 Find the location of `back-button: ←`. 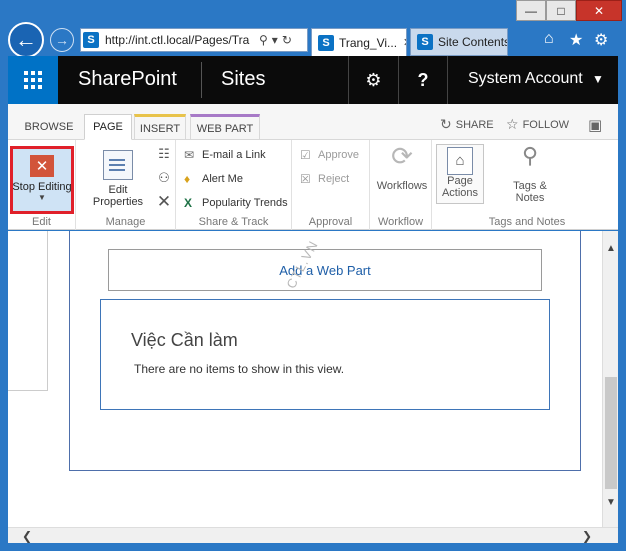

back-button: ← is located at coordinates (26, 40).